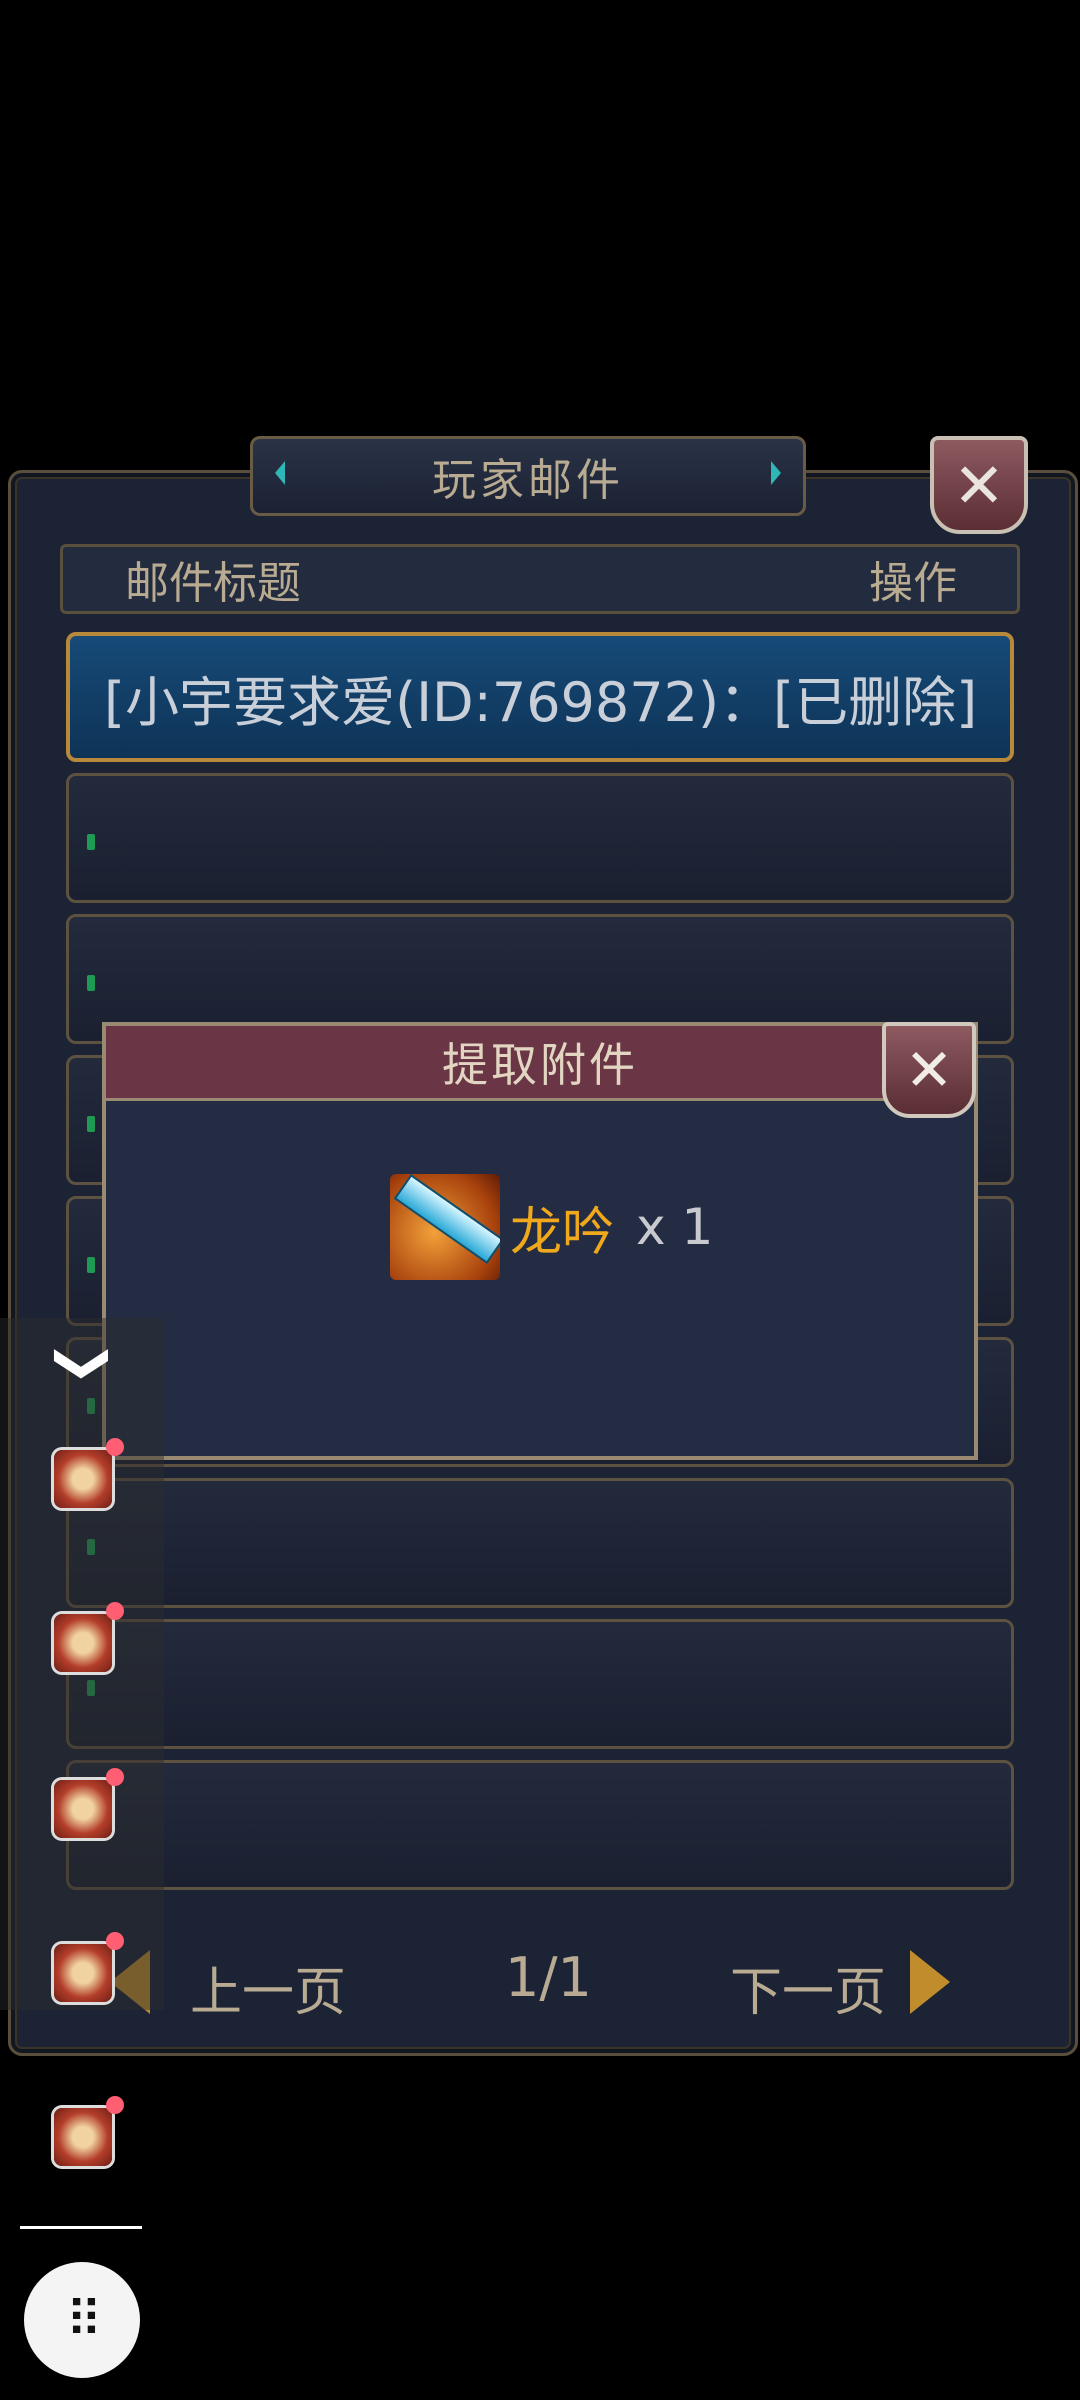 The width and height of the screenshot is (1080, 2400). What do you see at coordinates (540, 579) in the screenshot?
I see `mail-column-header: 邮件标题 操作` at bounding box center [540, 579].